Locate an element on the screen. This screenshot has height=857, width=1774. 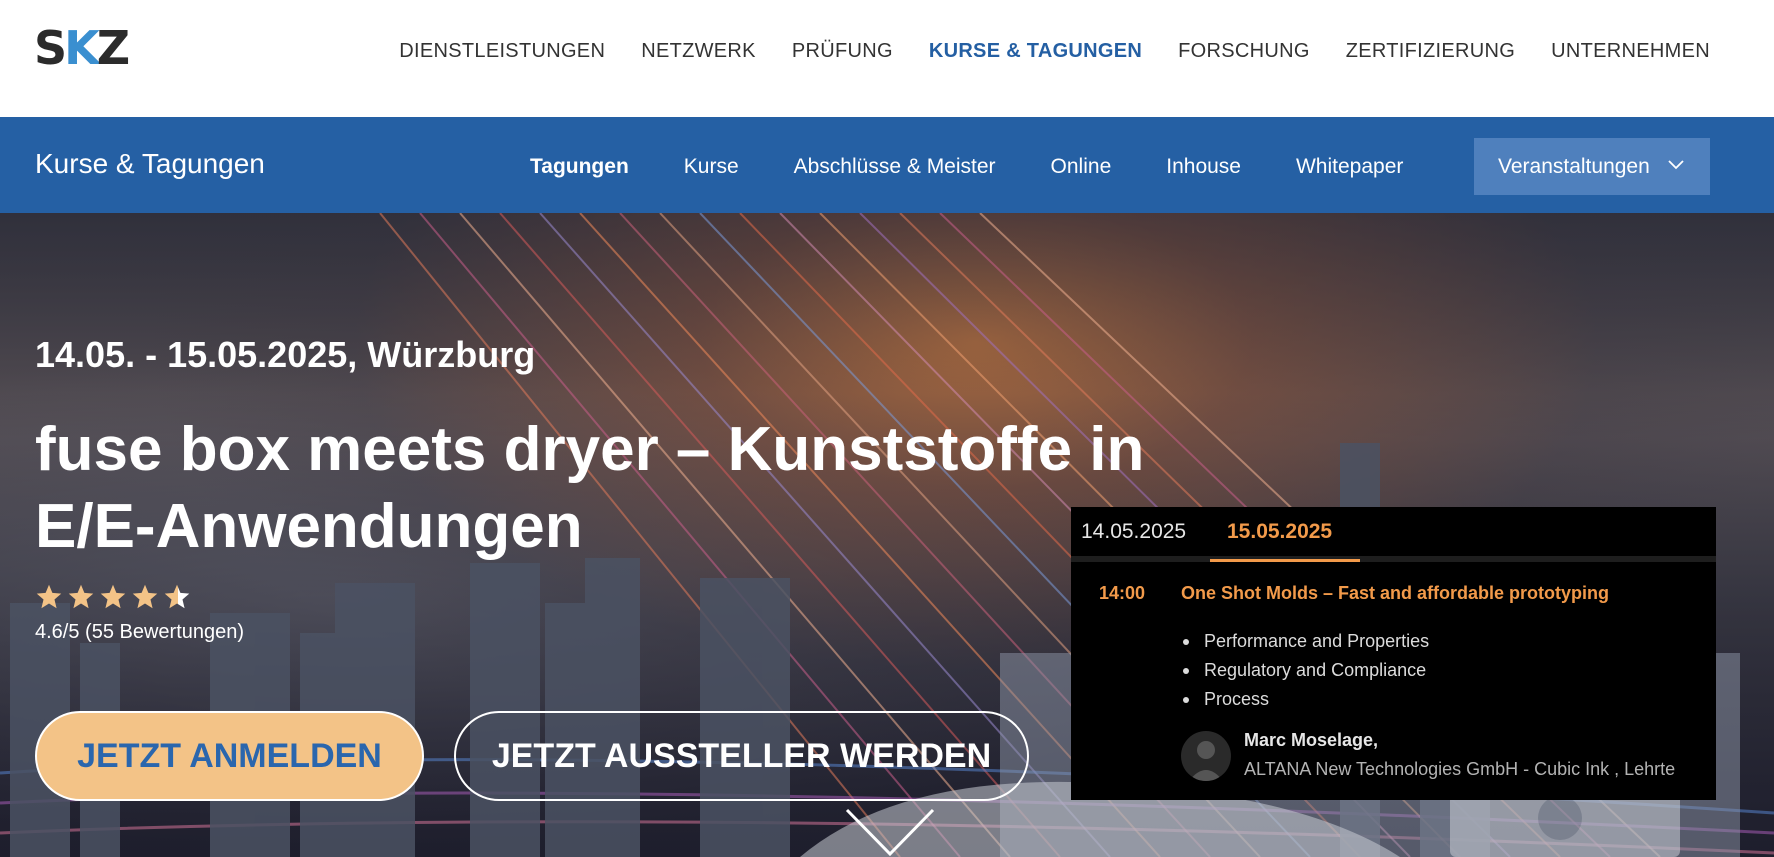
subnav-item-abschluesse-meister: Abschlüsse & Meister is located at coordinates (895, 167).